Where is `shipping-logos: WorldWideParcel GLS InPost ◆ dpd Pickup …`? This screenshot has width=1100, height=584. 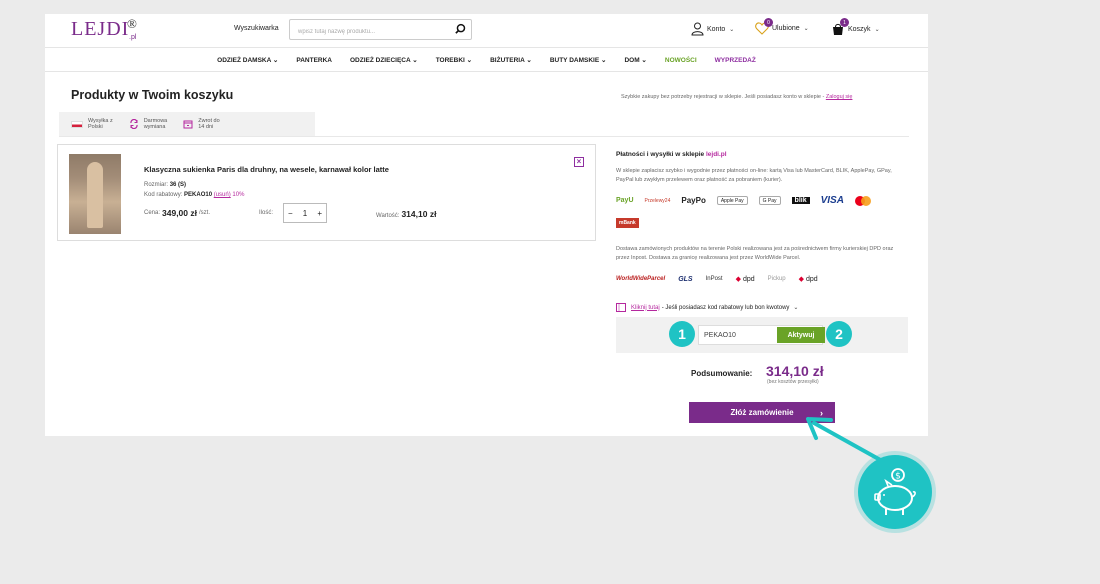 shipping-logos: WorldWideParcel GLS InPost ◆ dpd Pickup … is located at coordinates (762, 279).